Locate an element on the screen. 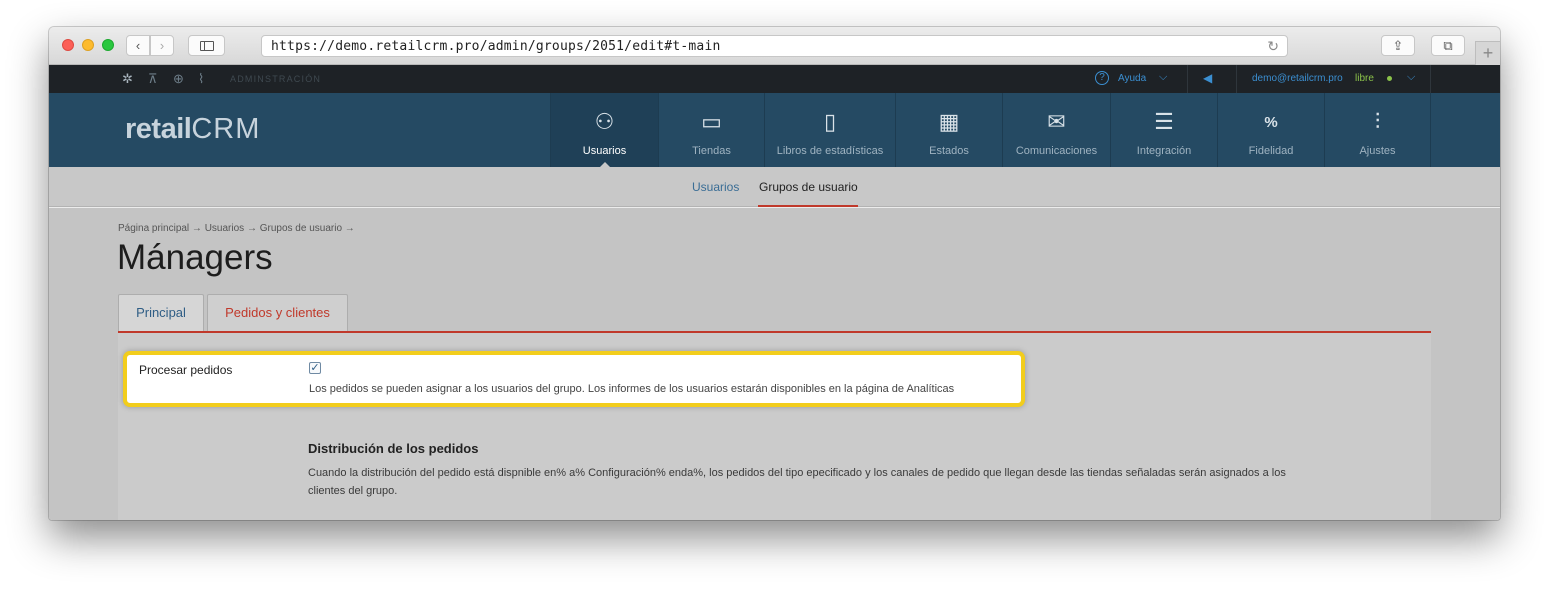  retailcrm-logo: retailCRM is located at coordinates (192, 129).